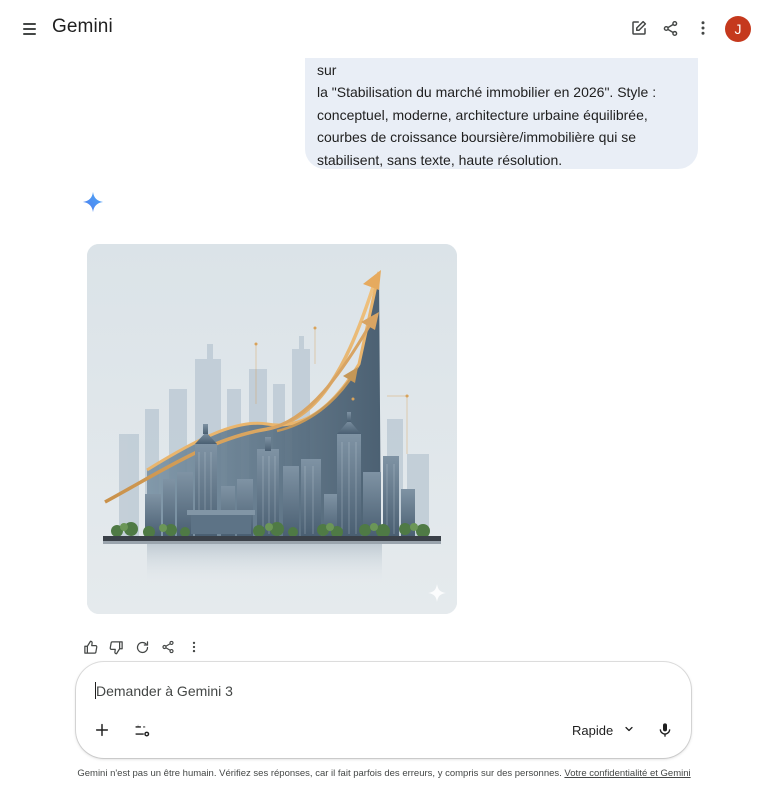 The width and height of the screenshot is (768, 791). I want to click on app-title: Gemini, so click(82, 27).